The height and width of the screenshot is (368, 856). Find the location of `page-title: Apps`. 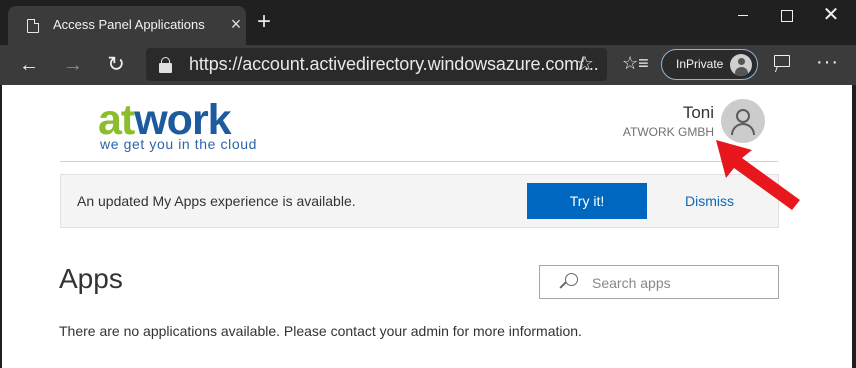

page-title: Apps is located at coordinates (91, 278).